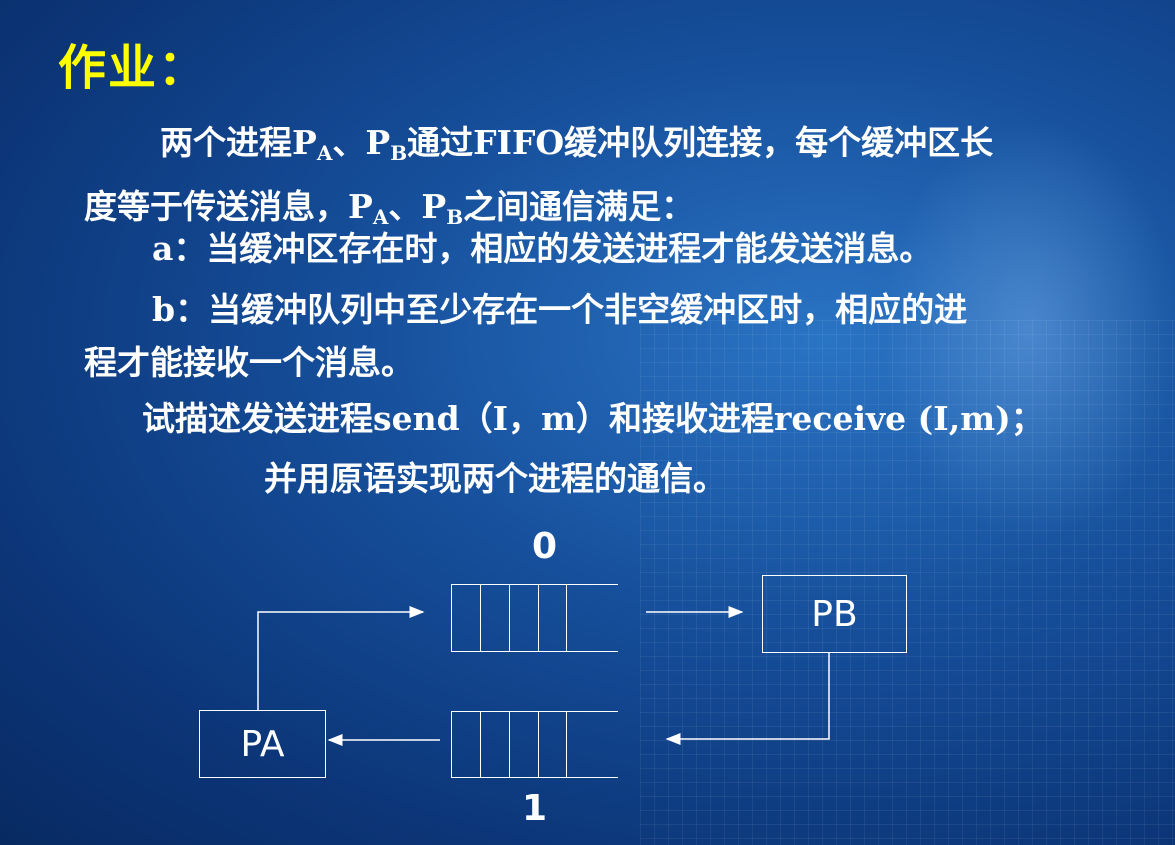 This screenshot has width=1175, height=845. I want to click on pa-to-queue0-arrow, so click(341, 658).